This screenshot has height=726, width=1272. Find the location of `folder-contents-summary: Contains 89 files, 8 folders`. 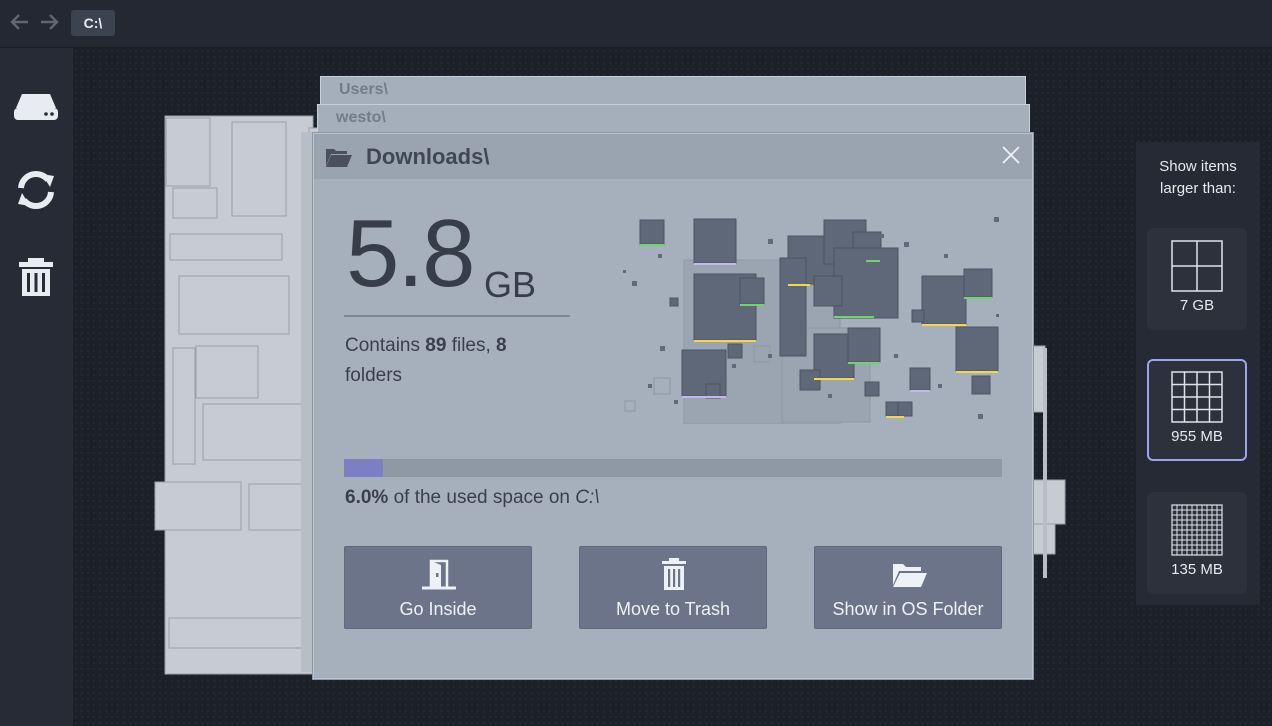

folder-contents-summary: Contains 89 files, 8 folders is located at coordinates (426, 360).